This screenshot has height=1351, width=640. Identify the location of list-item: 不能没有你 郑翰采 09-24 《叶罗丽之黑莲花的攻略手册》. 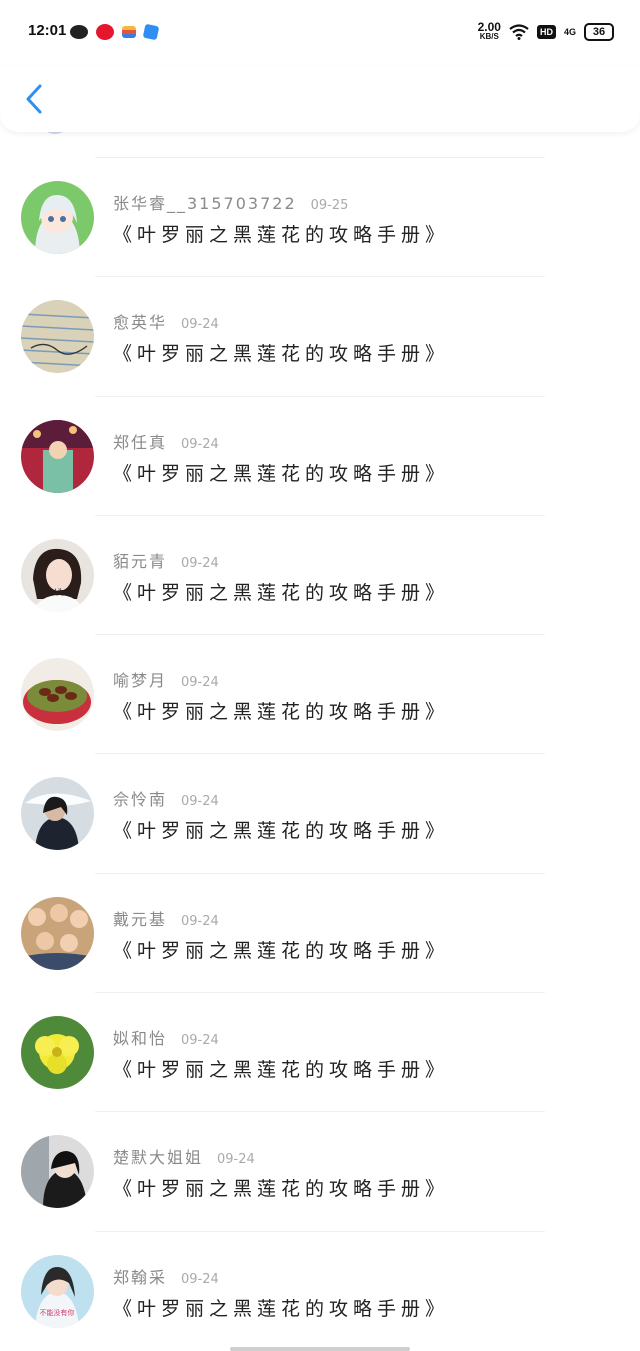
(320, 1291).